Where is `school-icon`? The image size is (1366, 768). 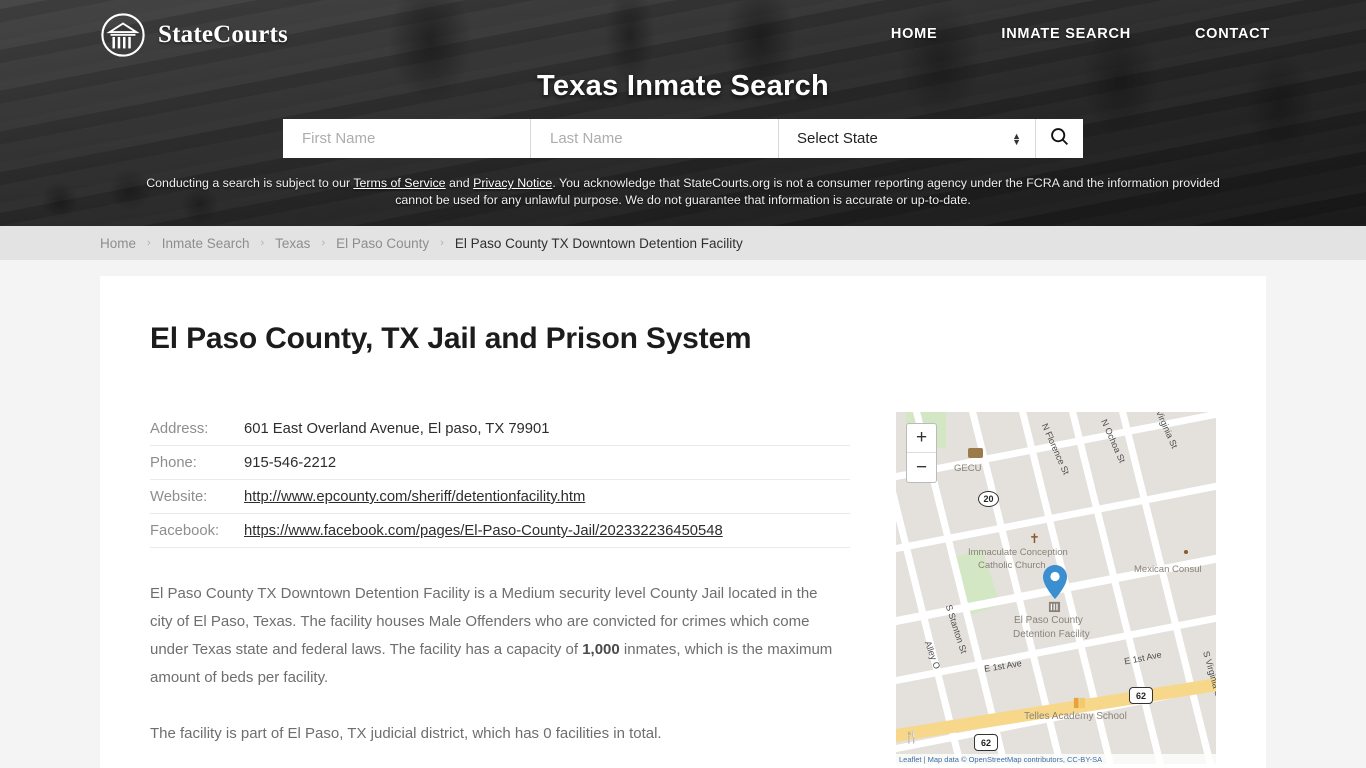
school-icon is located at coordinates (1079, 702).